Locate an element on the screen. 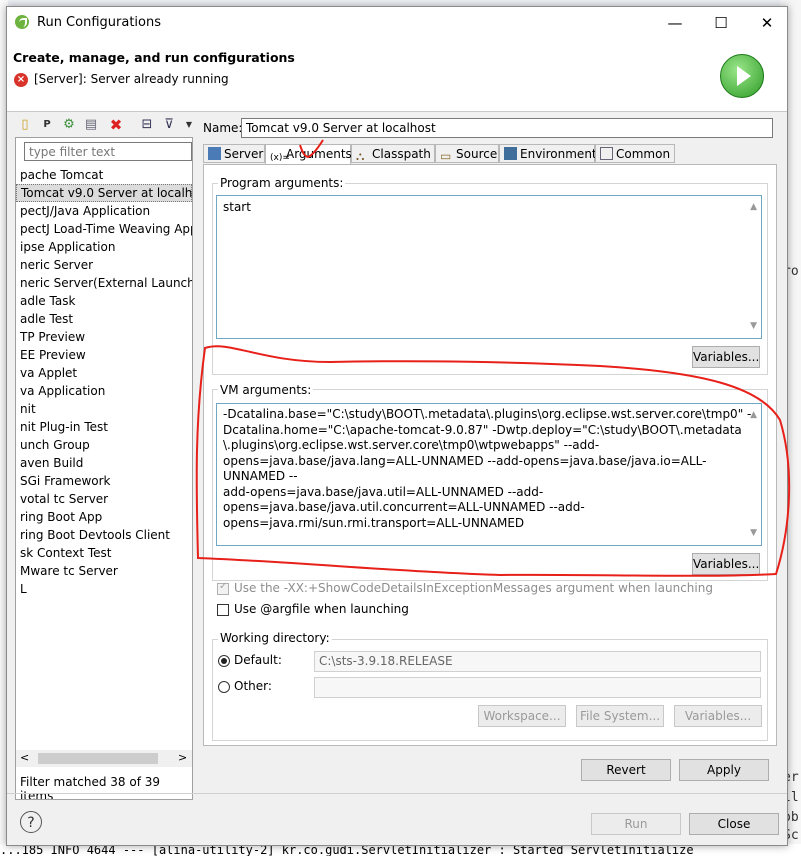 This screenshot has height=856, width=801. tab-source: ▭ Source is located at coordinates (467, 153).